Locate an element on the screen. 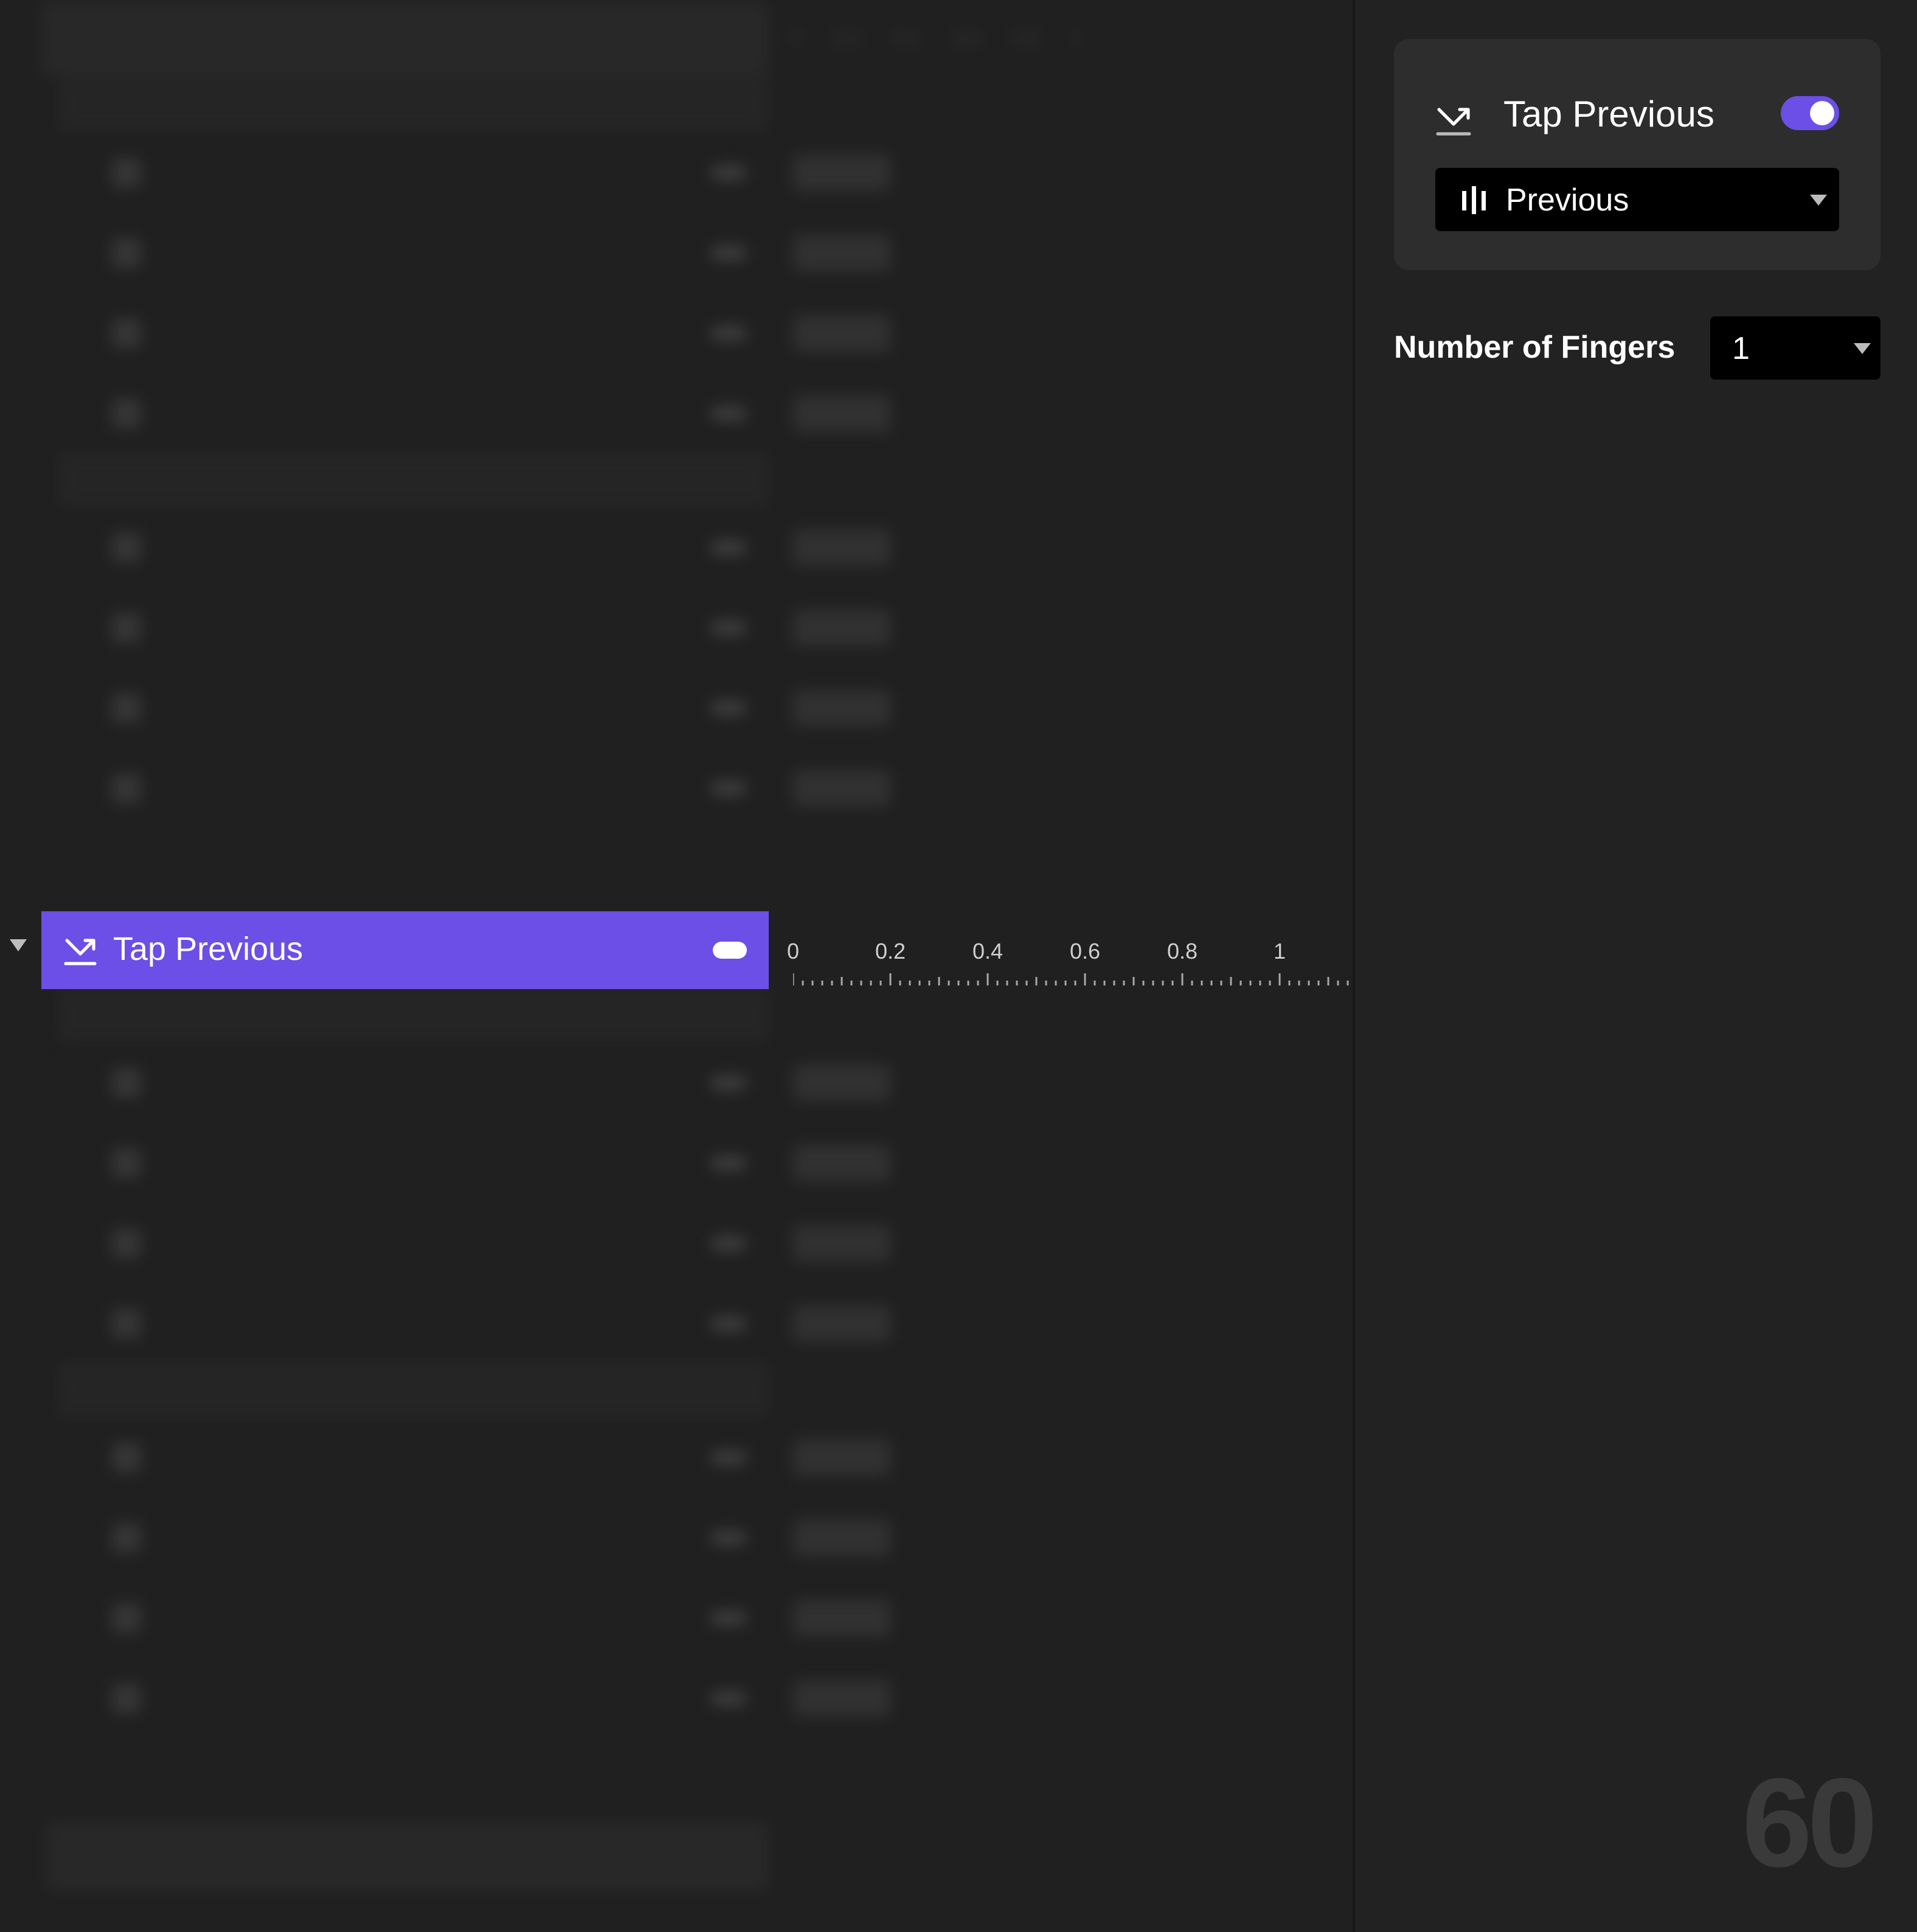 The height and width of the screenshot is (1932, 1917). action-dropdown-value: Previous is located at coordinates (1567, 199).